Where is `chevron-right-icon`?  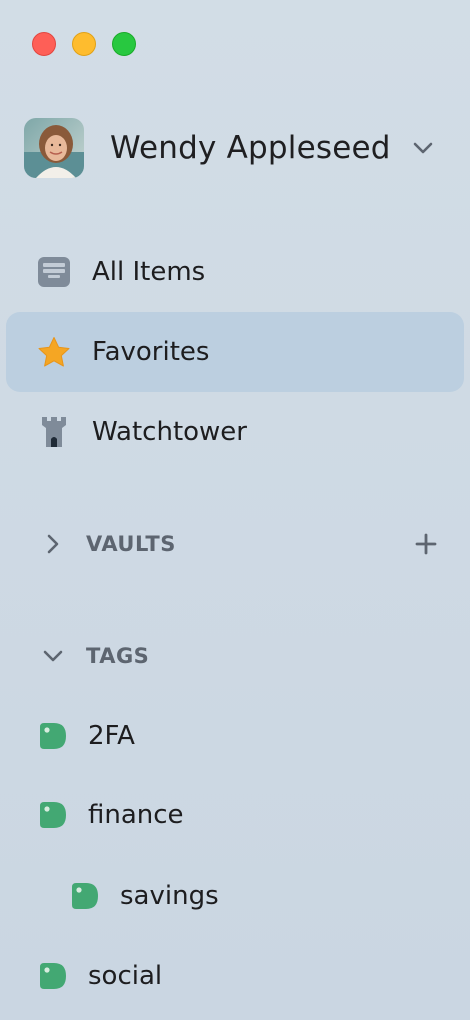
chevron-right-icon is located at coordinates (53, 544).